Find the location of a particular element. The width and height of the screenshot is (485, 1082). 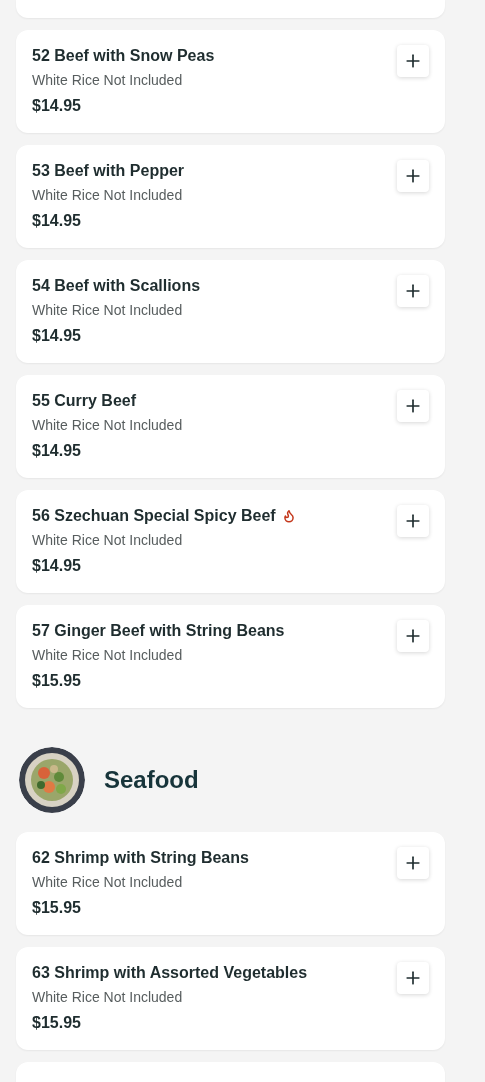

item-name: 57 Ginger Beef with String Beans is located at coordinates (158, 631).